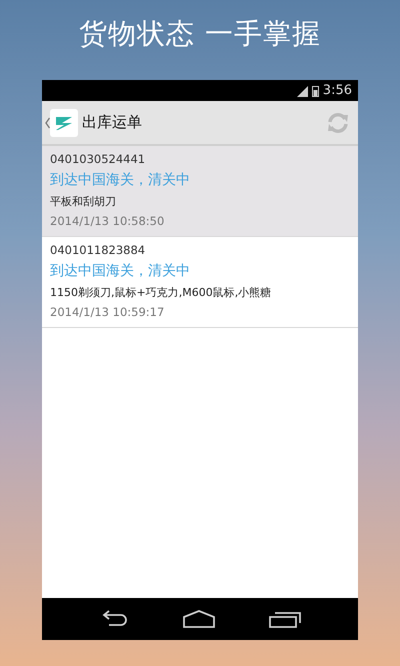 This screenshot has width=400, height=666. Describe the element at coordinates (83, 201) in the screenshot. I see `order-goods: 平板和刮胡刀` at that location.